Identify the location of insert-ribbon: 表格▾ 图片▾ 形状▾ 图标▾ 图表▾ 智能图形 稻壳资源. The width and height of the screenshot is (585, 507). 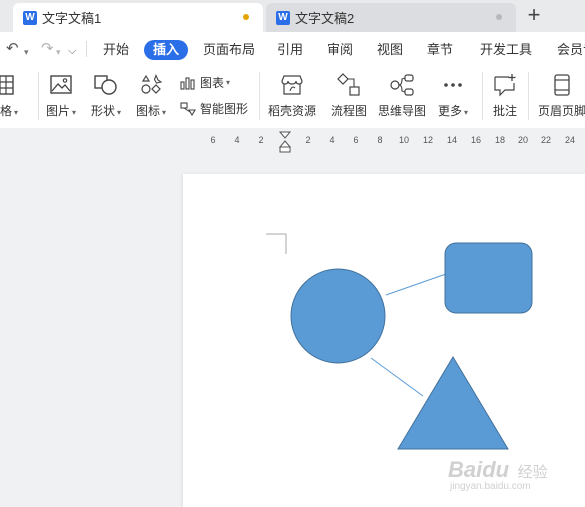
(292, 97).